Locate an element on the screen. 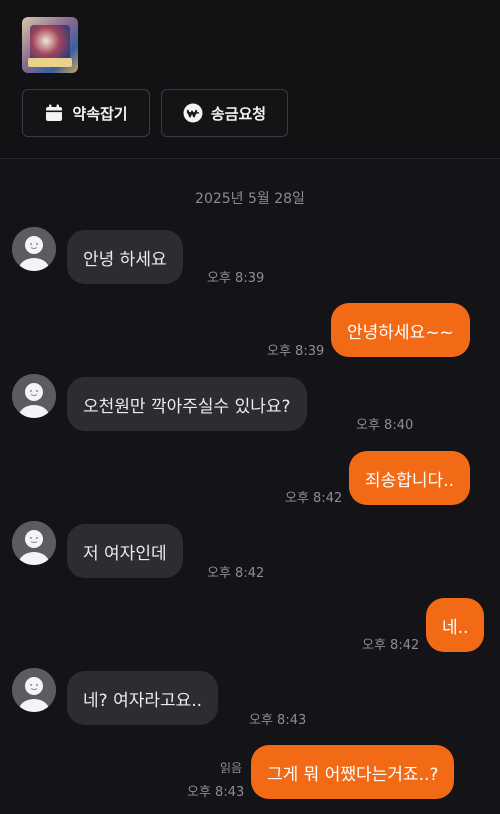  incoming-message: 네? 여자라고요.. is located at coordinates (143, 698).